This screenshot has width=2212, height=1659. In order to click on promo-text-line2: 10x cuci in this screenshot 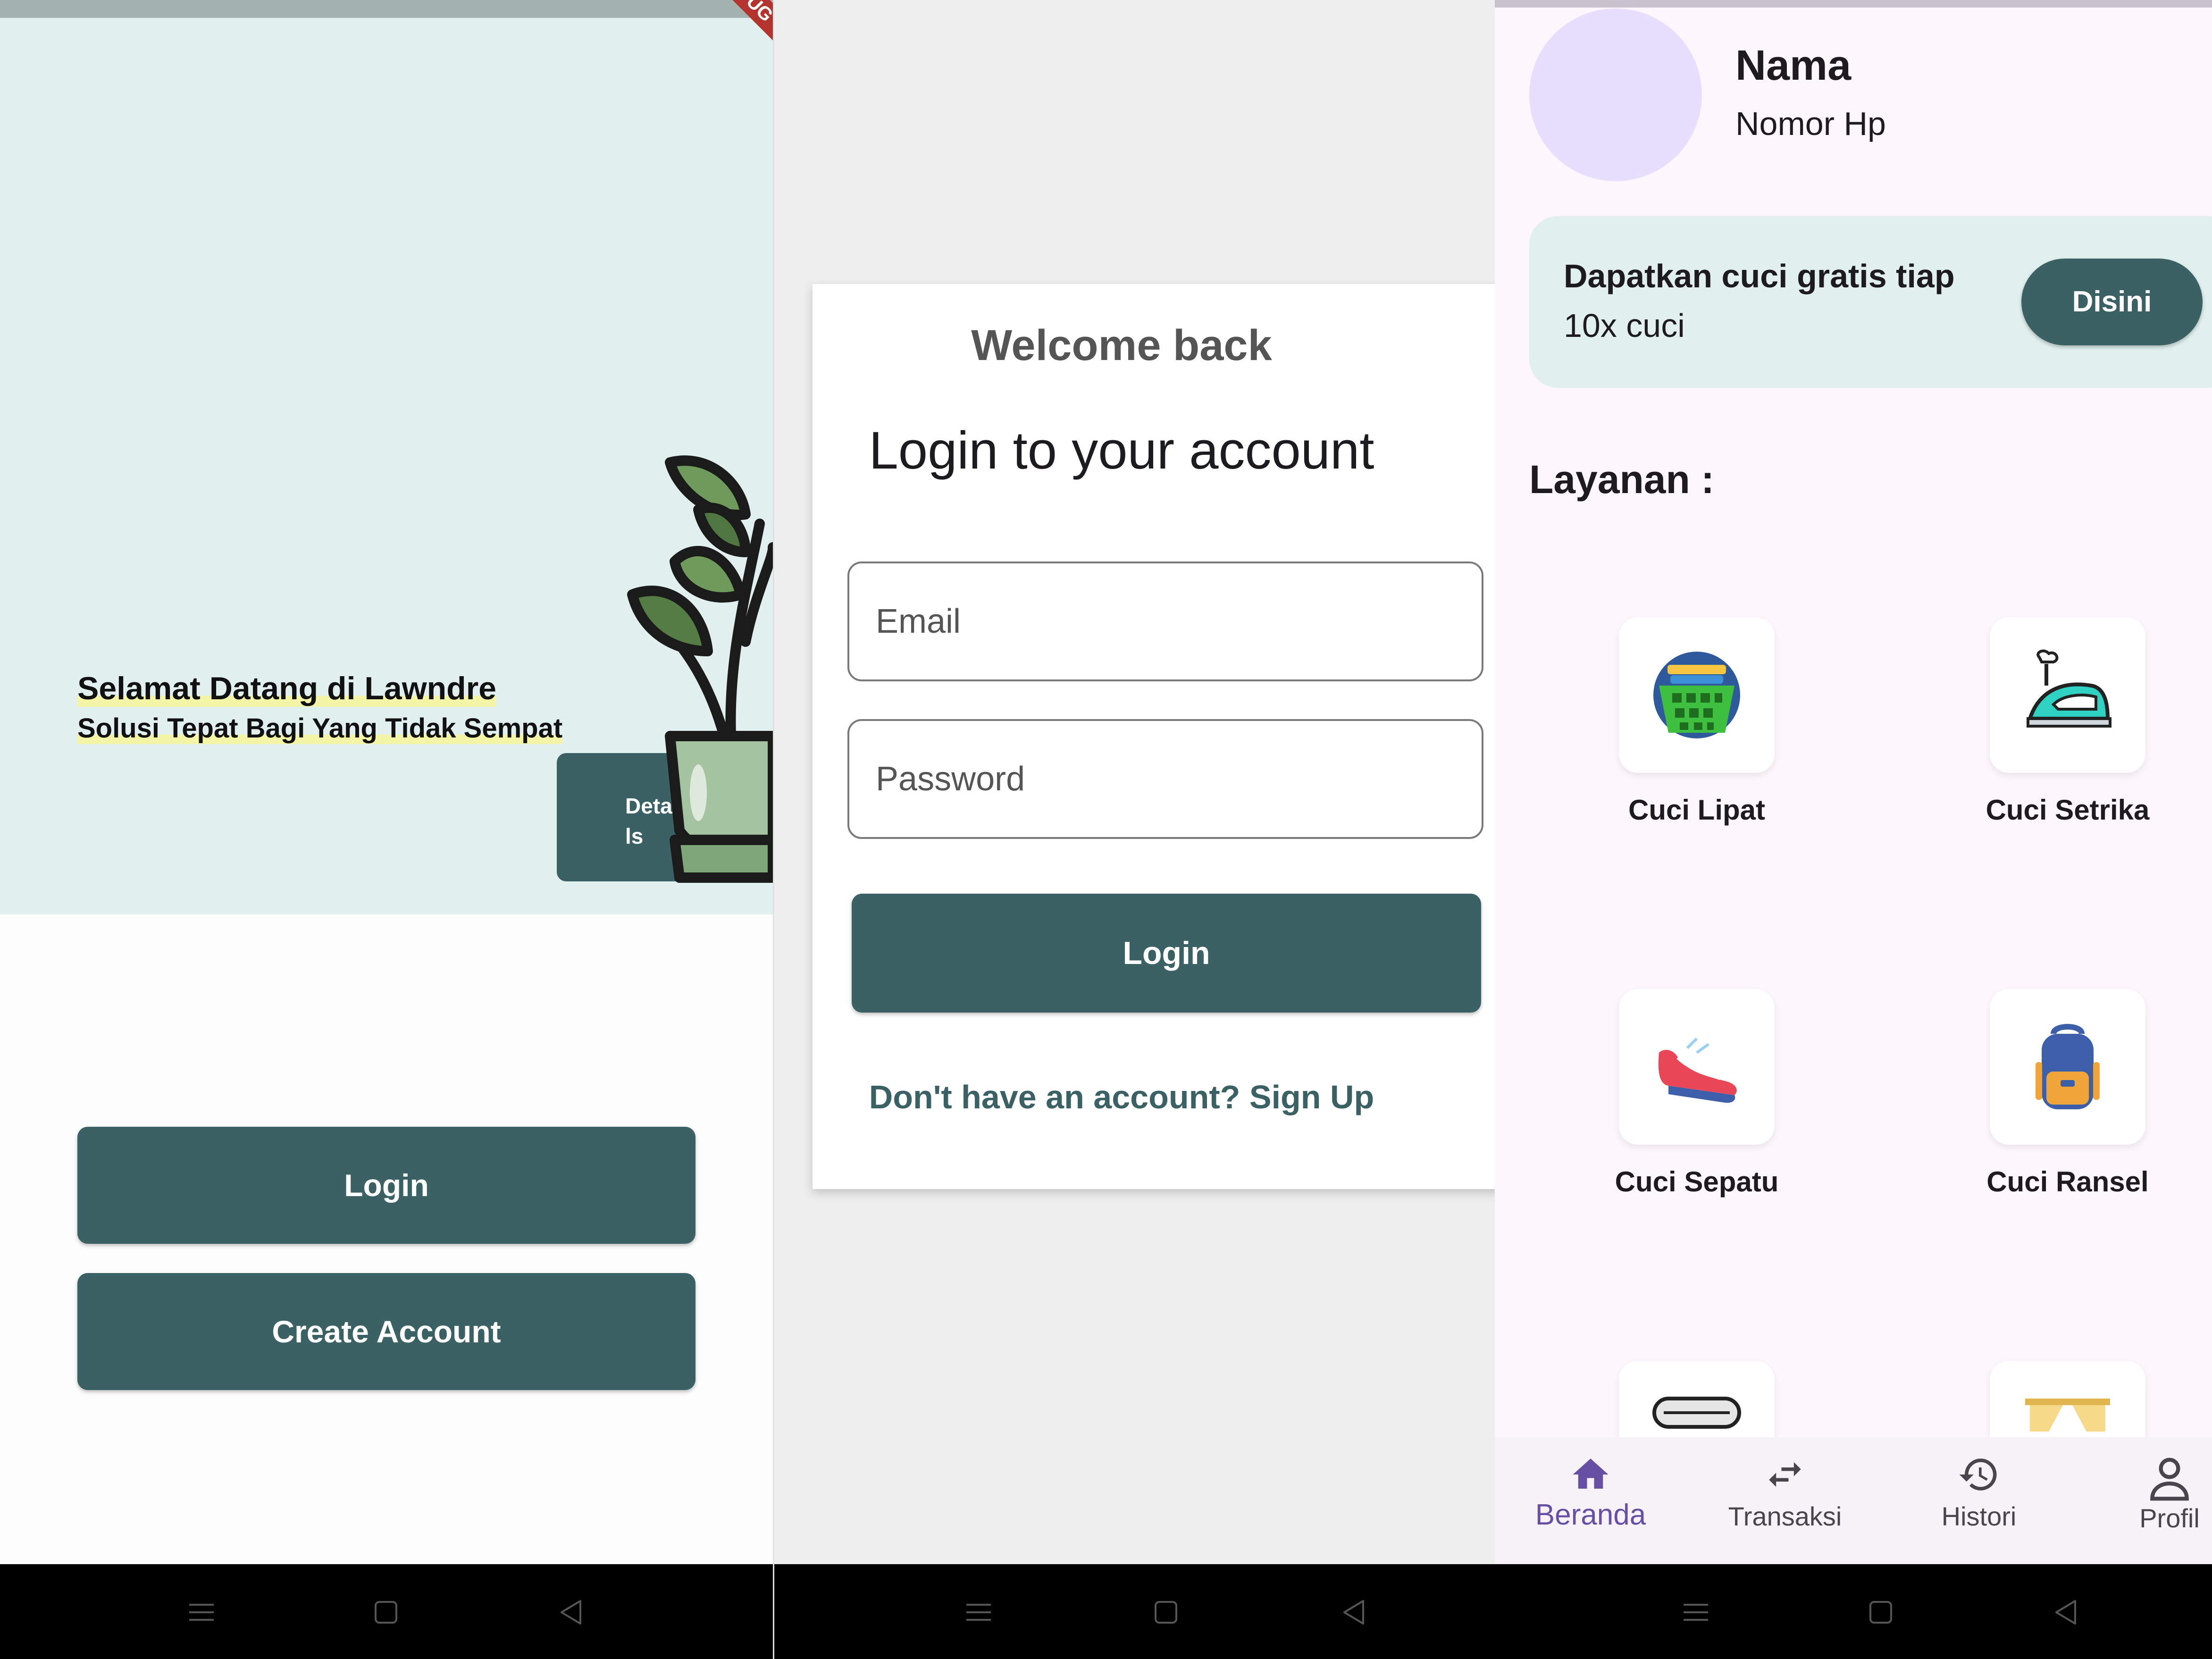, I will do `click(1625, 326)`.